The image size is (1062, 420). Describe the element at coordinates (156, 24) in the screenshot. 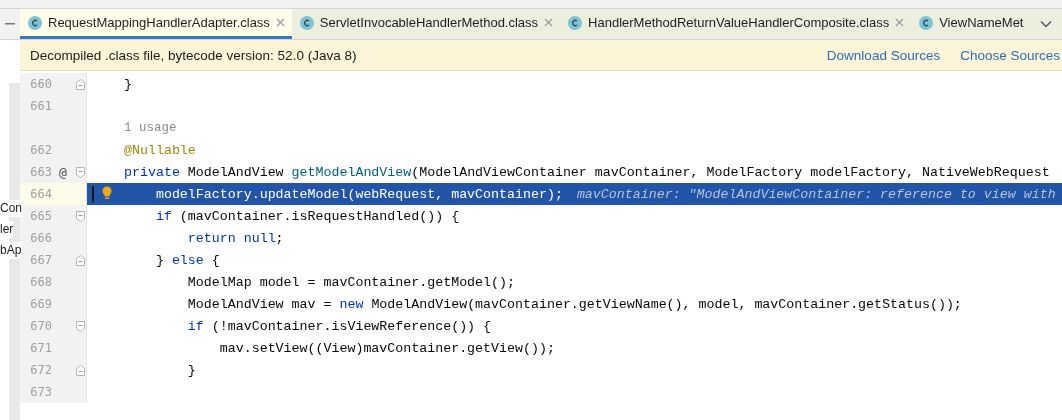

I see `editor-tab: RequestMappingHandlerAdapter.class` at that location.